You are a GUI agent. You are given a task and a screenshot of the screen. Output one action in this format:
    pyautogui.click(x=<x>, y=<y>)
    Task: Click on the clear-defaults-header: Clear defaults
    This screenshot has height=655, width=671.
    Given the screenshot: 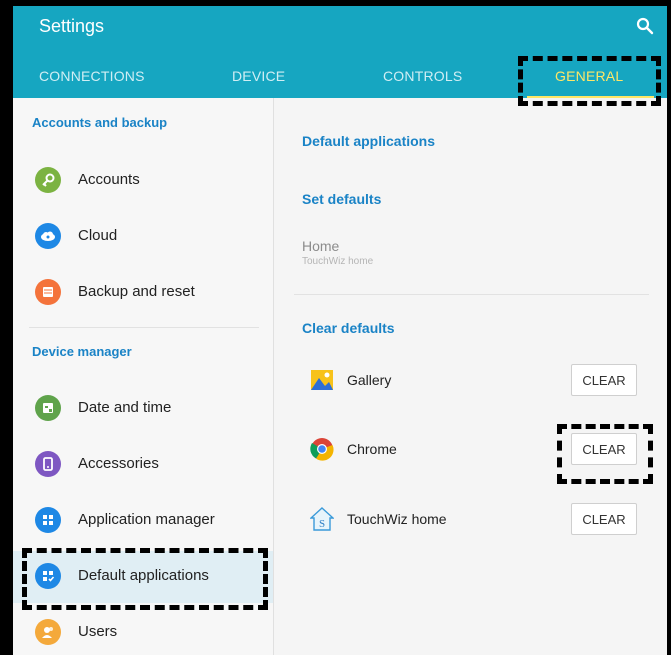 What is the action you would take?
    pyautogui.click(x=348, y=328)
    